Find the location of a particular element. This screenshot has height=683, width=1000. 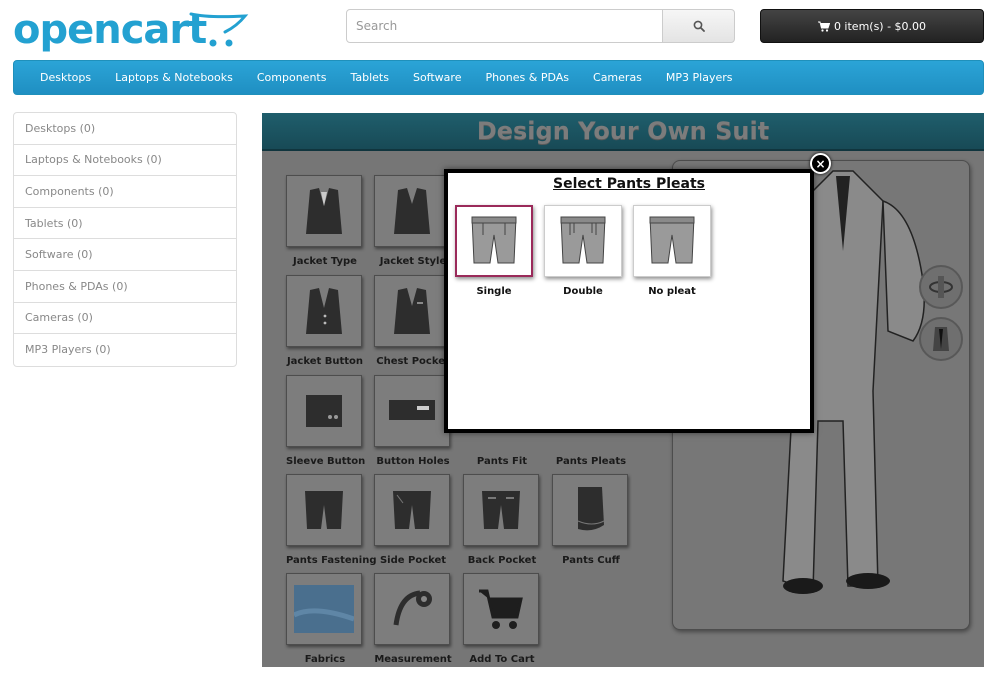

designer-title: Design Your Own Suit is located at coordinates (623, 131).